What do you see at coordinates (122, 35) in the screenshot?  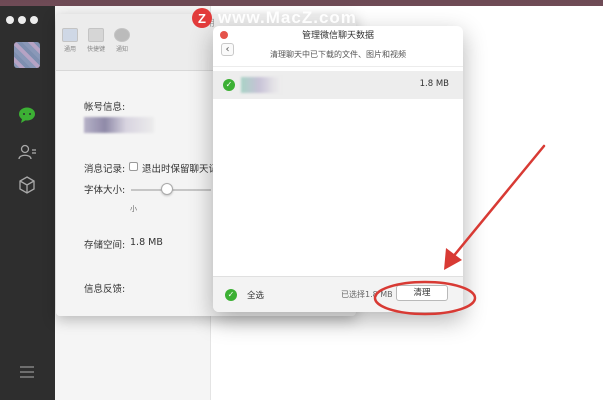 I see `notification-icon` at bounding box center [122, 35].